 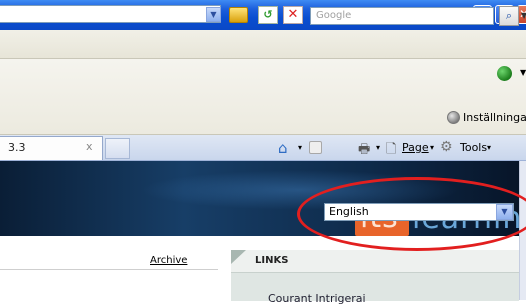 I want to click on address-toolbar, so click(x=263, y=44).